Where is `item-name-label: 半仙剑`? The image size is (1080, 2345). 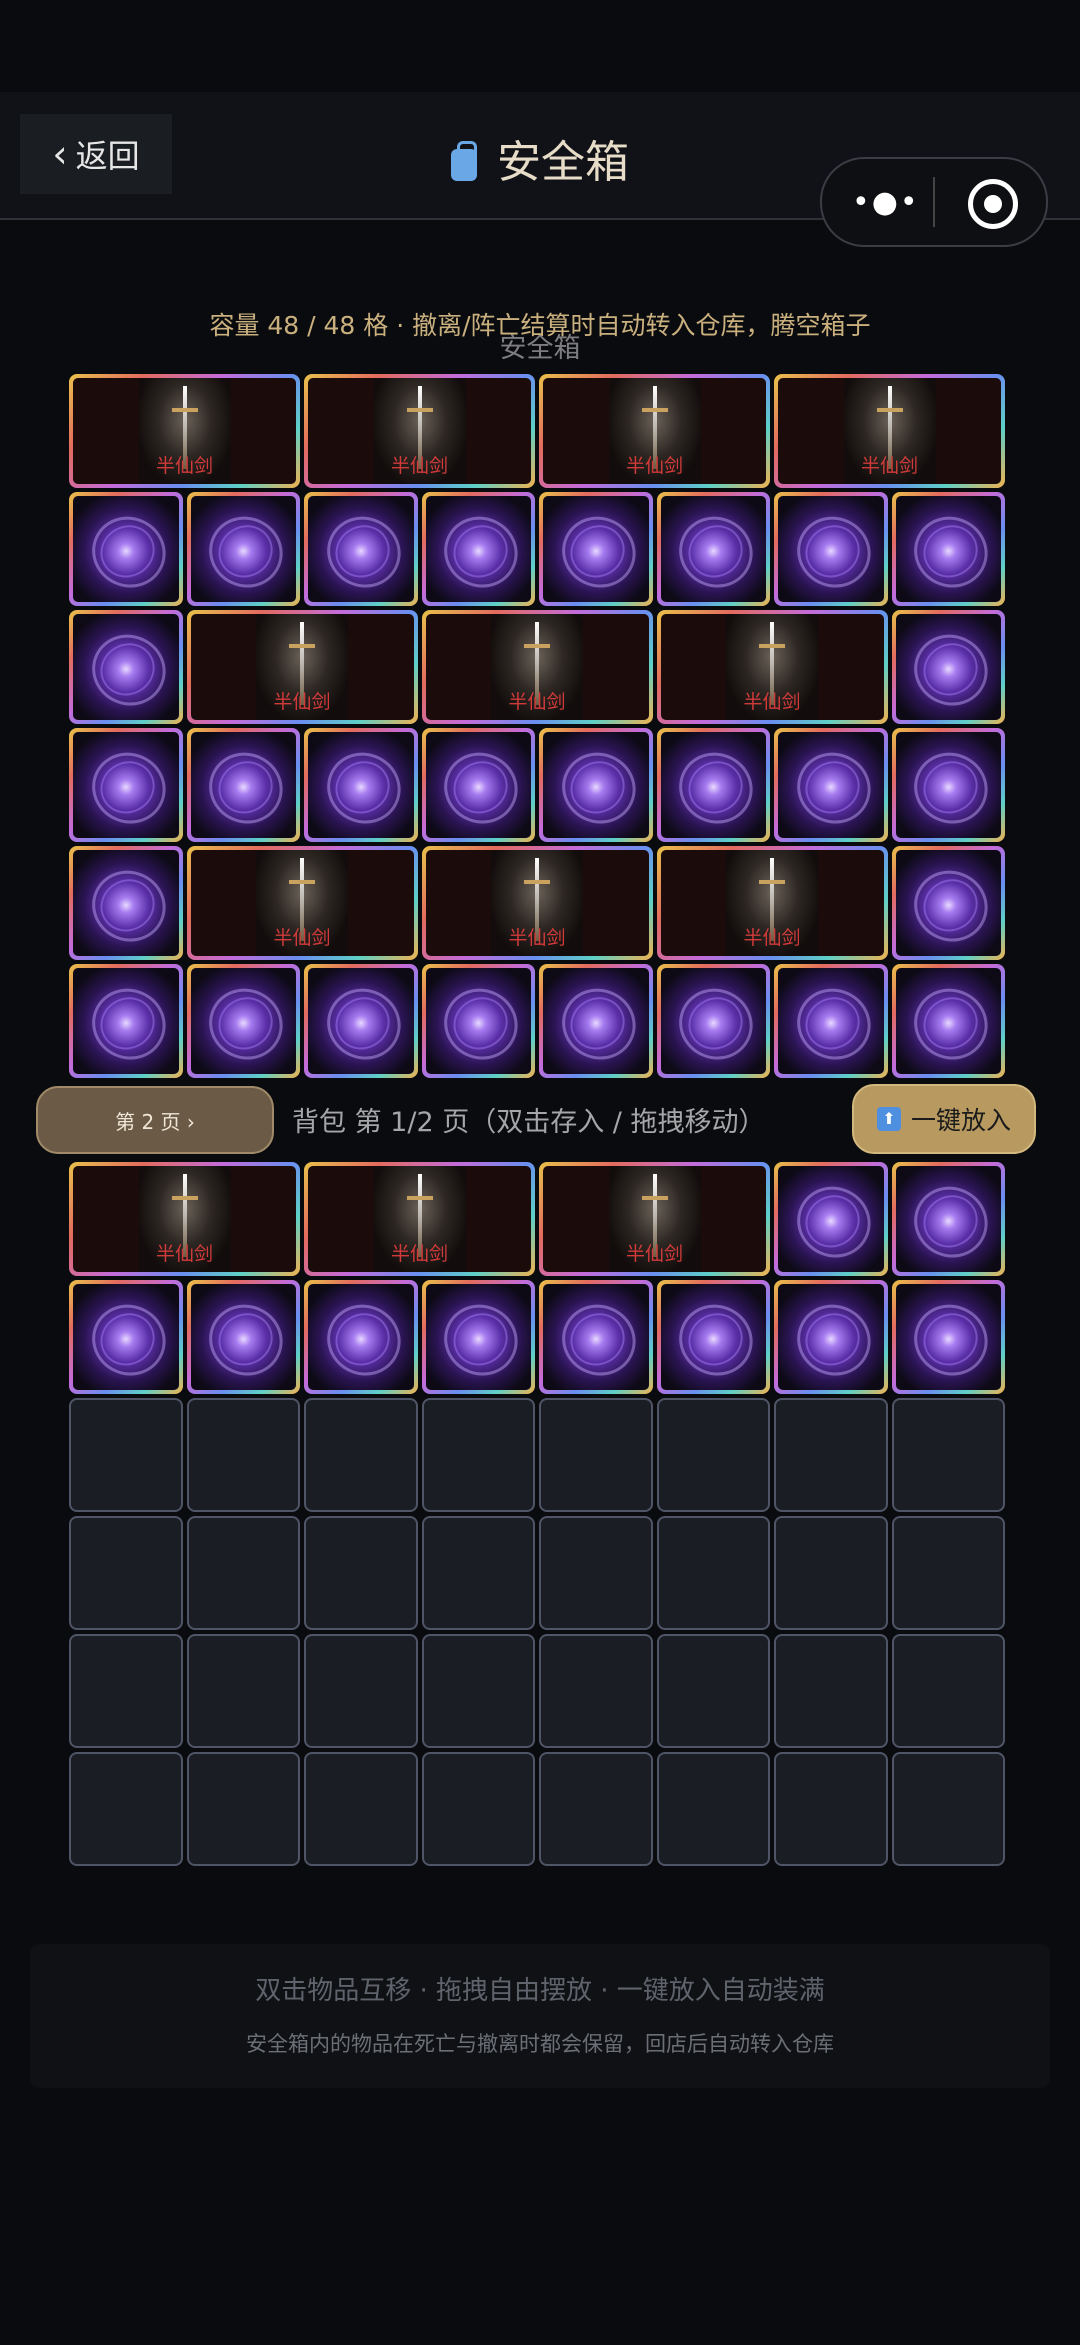 item-name-label: 半仙剑 is located at coordinates (772, 702).